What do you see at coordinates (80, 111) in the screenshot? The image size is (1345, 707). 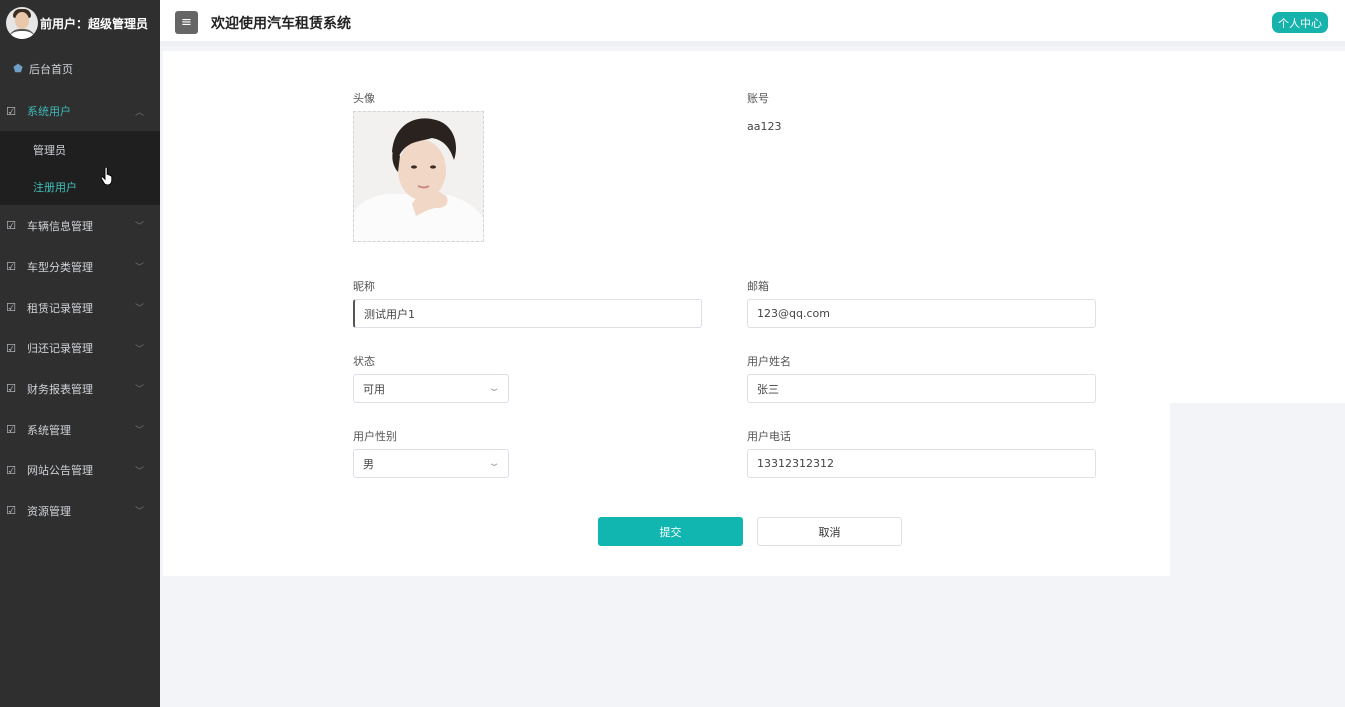 I see `sidebar-item-system-users: ☑ 系统用户 ︿` at bounding box center [80, 111].